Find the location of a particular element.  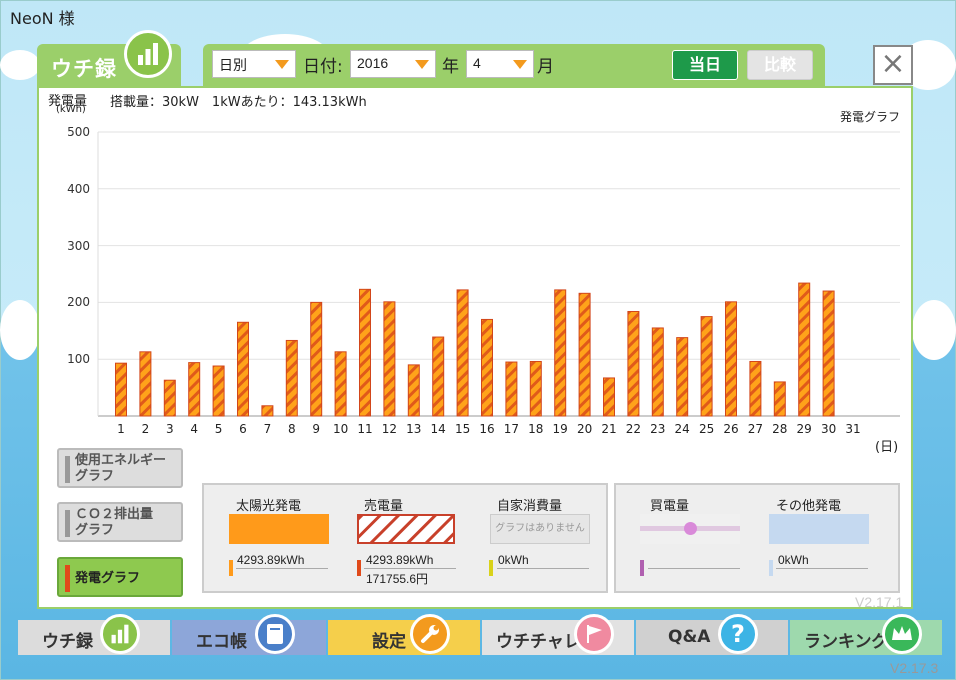

label-line1: 使用エネルギー is located at coordinates (121, 460).